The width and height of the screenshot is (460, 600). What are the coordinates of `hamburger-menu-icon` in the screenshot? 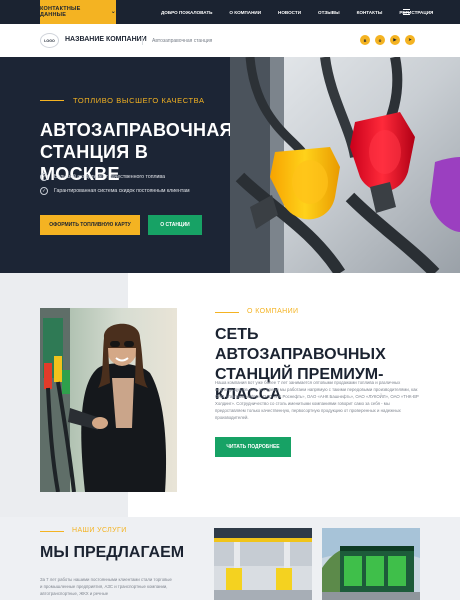 It's located at (406, 12).